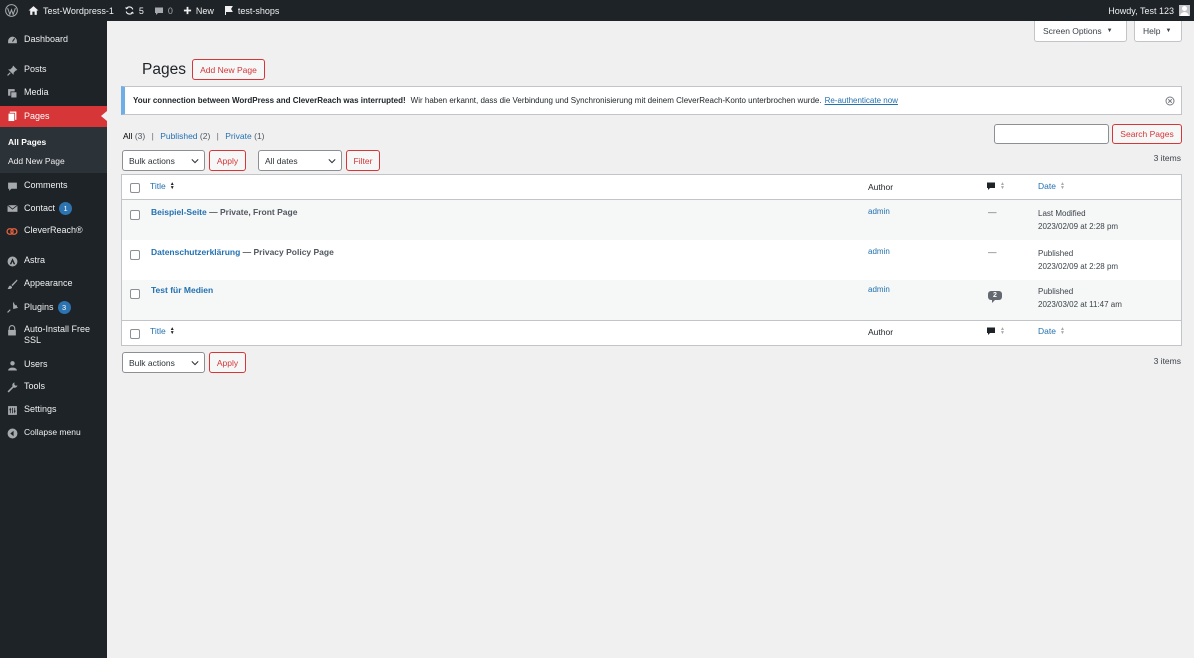 This screenshot has height=658, width=1194. Describe the element at coordinates (53, 70) in the screenshot. I see `sidebar-item-posts: Posts` at that location.